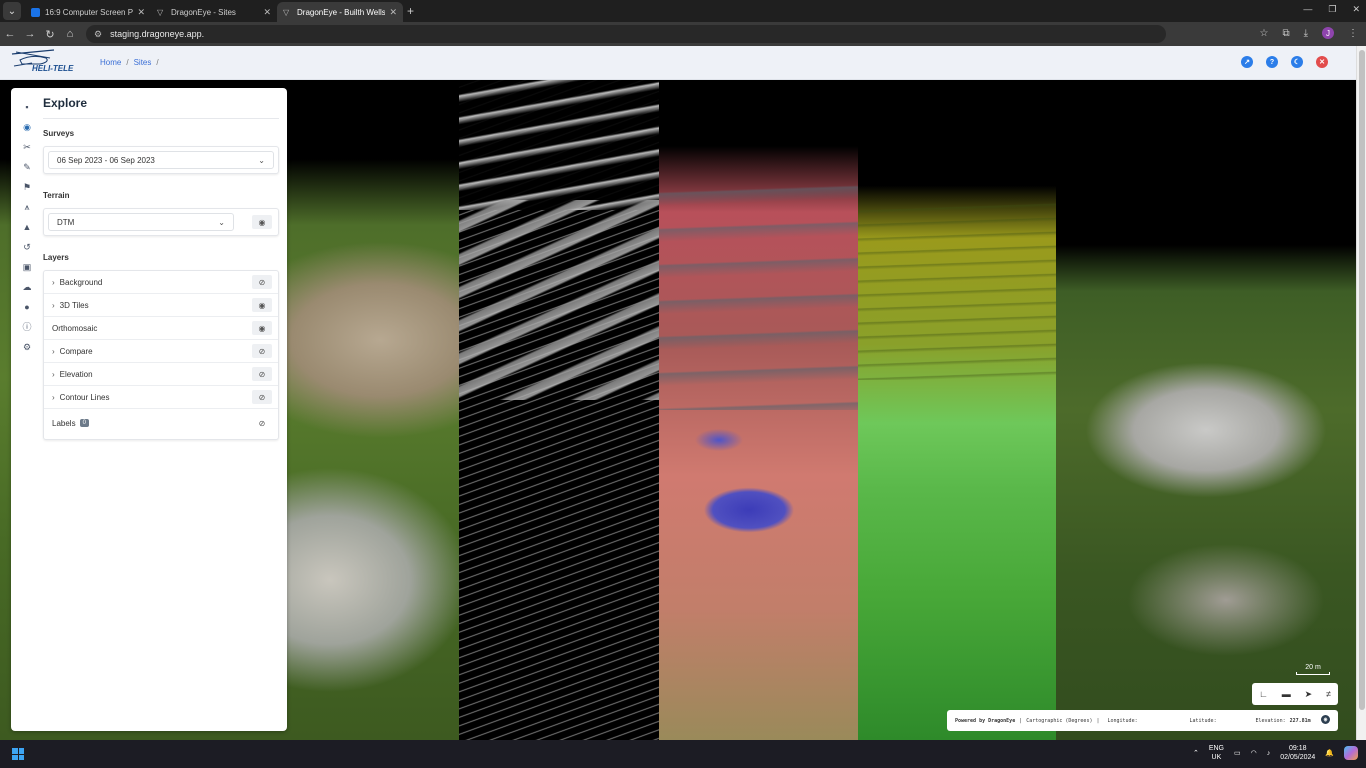 This screenshot has width=1366, height=768. I want to click on reload-icon: ↻, so click(50, 34).